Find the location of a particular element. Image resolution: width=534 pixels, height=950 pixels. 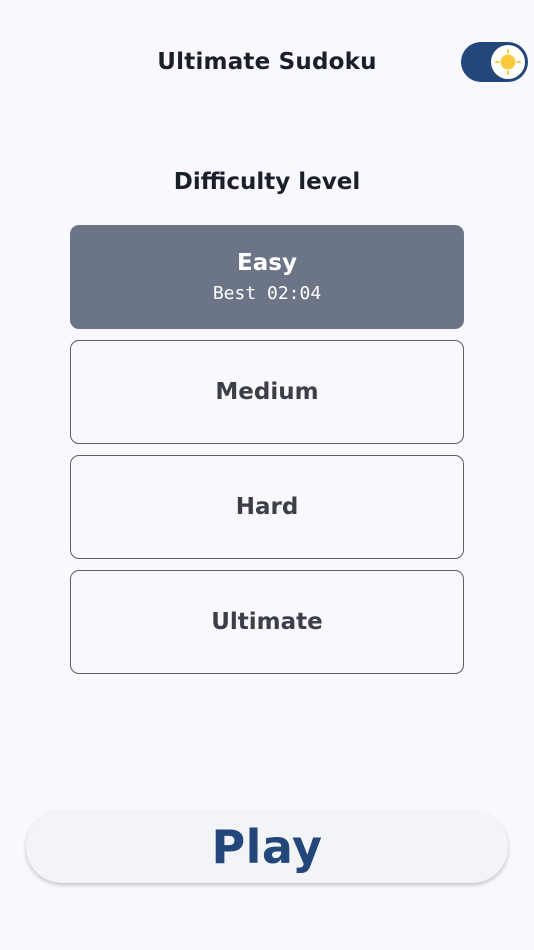

level-label: Hard is located at coordinates (267, 507).